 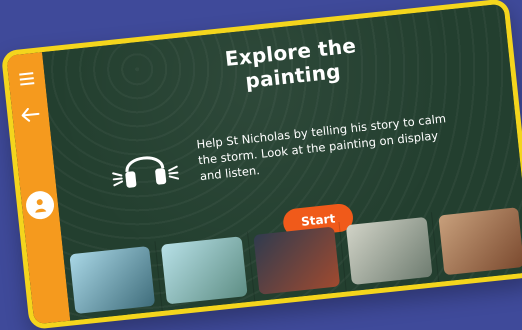 I want to click on headphones-icon, so click(x=144, y=167).